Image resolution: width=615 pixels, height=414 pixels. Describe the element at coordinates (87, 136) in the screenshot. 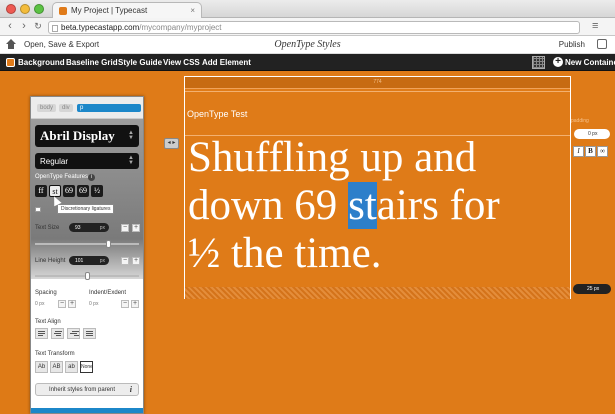

I see `font-family-select: Abril Display ▲ ▼` at that location.